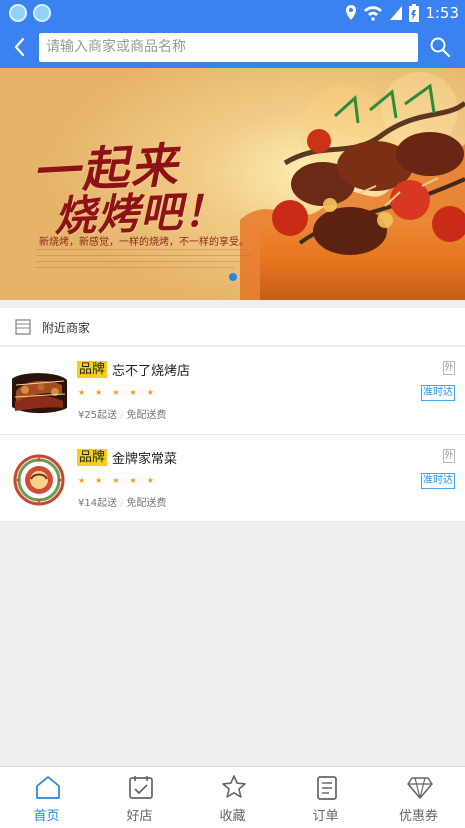 The height and width of the screenshot is (828, 465). What do you see at coordinates (232, 816) in the screenshot?
I see `nav-favorites-label: 收藏` at bounding box center [232, 816].